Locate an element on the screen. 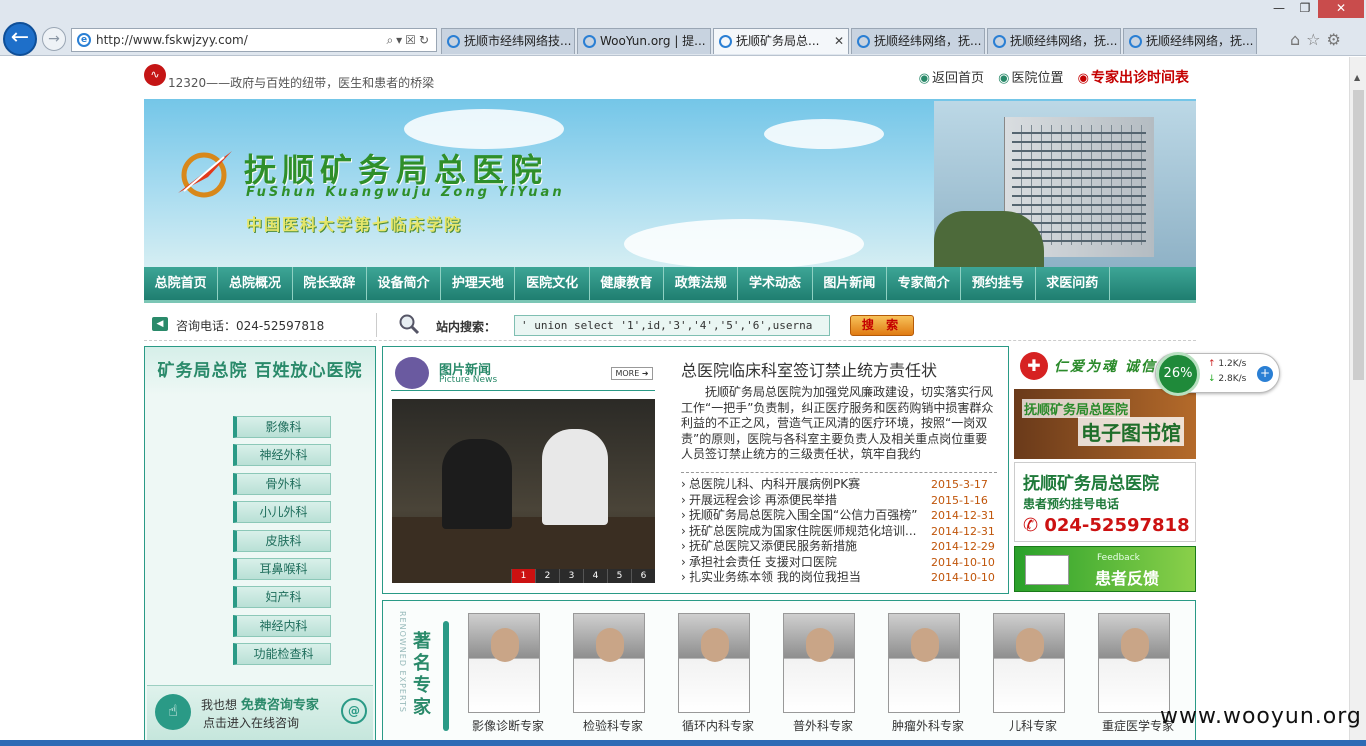 The height and width of the screenshot is (746, 1366). nav-item: 专家简介 is located at coordinates (924, 283).